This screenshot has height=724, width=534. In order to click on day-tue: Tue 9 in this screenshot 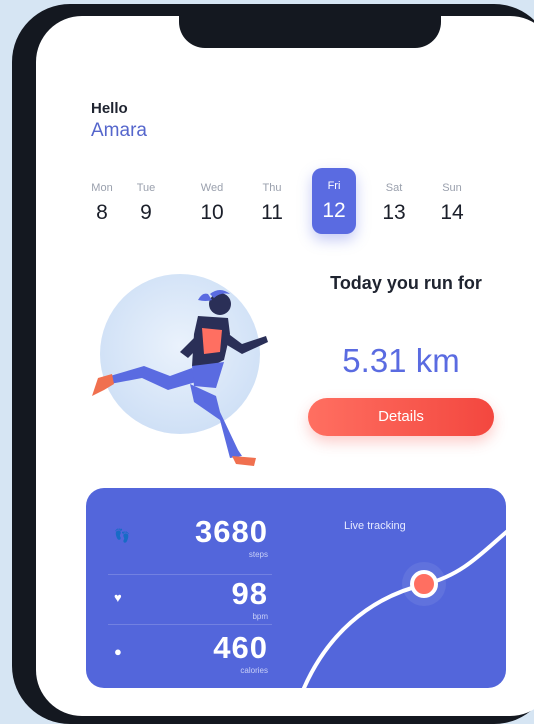, I will do `click(146, 205)`.